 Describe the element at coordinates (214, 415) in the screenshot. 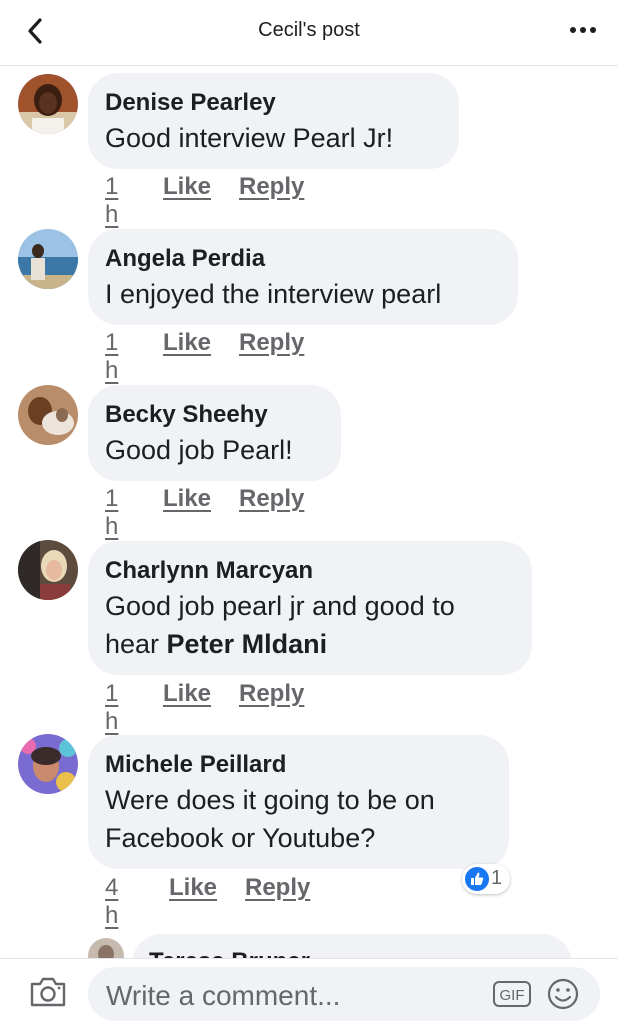

I see `commenter-name: Becky Sheehy` at that location.